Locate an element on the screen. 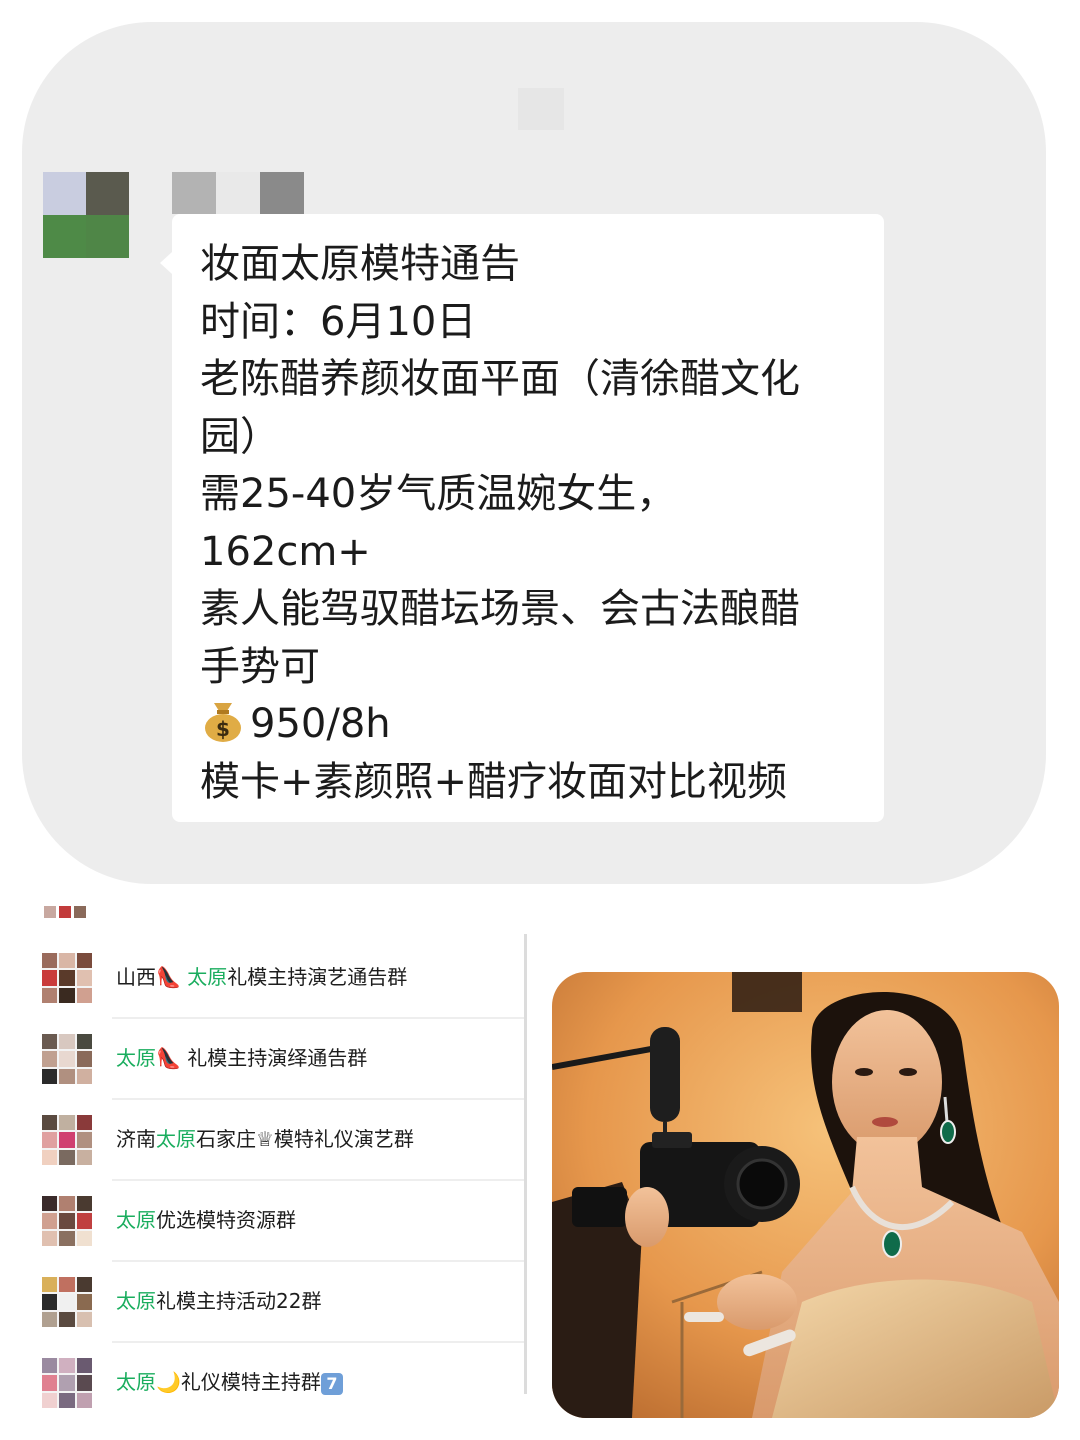 The image size is (1080, 1440). blurred-header-patch is located at coordinates (541, 109).